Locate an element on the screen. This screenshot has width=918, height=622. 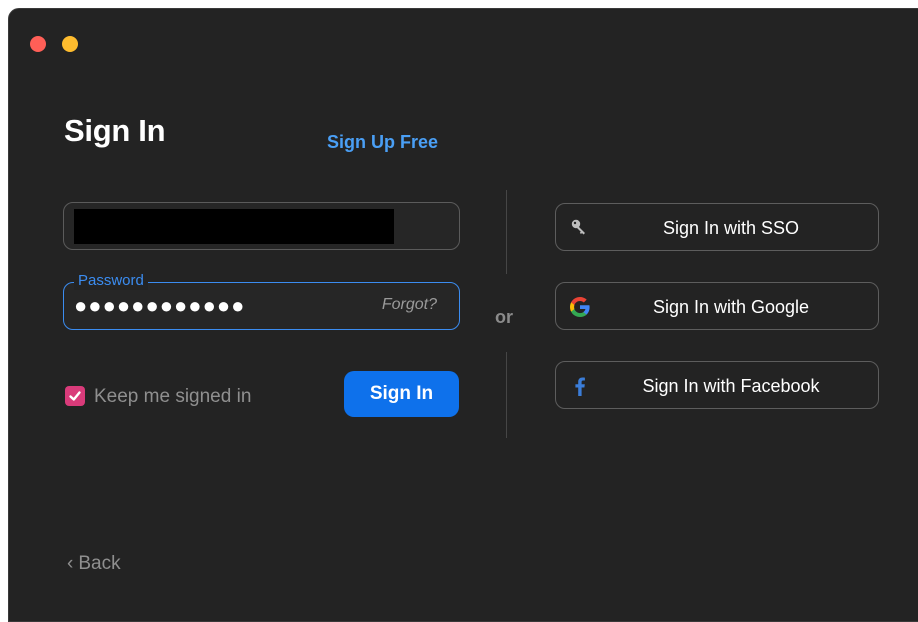
page-title: Sign In is located at coordinates (115, 130).